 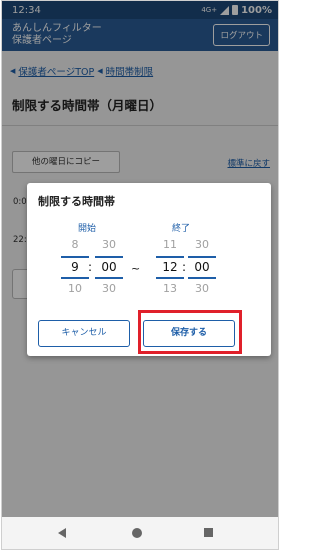 I want to click on start-minute-picker: 00, so click(x=109, y=267).